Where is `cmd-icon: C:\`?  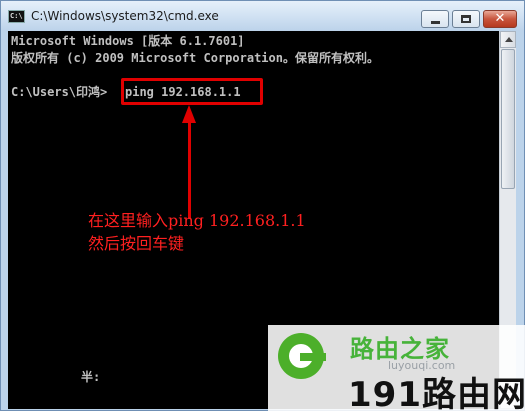 cmd-icon: C:\ is located at coordinates (16, 16).